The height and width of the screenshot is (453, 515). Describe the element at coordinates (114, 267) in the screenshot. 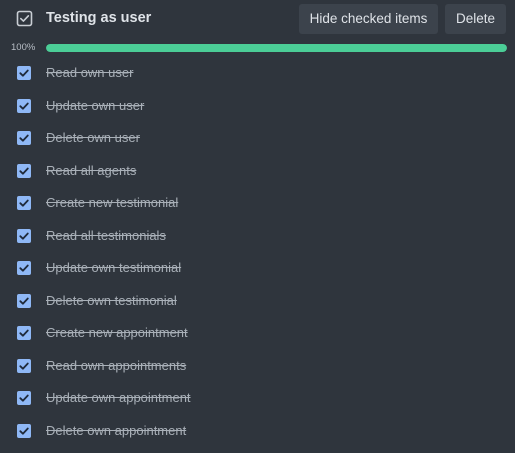

I see `checklist-item-label: Update own testimonial` at that location.